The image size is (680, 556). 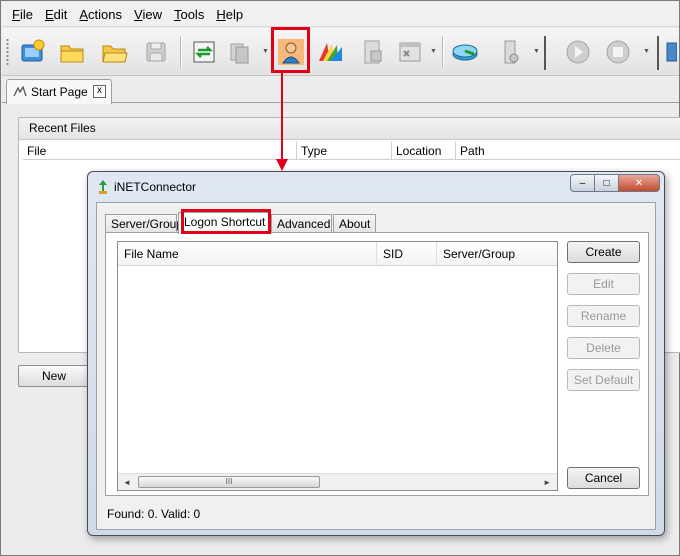 What do you see at coordinates (407, 254) in the screenshot?
I see `col-sid: SID` at bounding box center [407, 254].